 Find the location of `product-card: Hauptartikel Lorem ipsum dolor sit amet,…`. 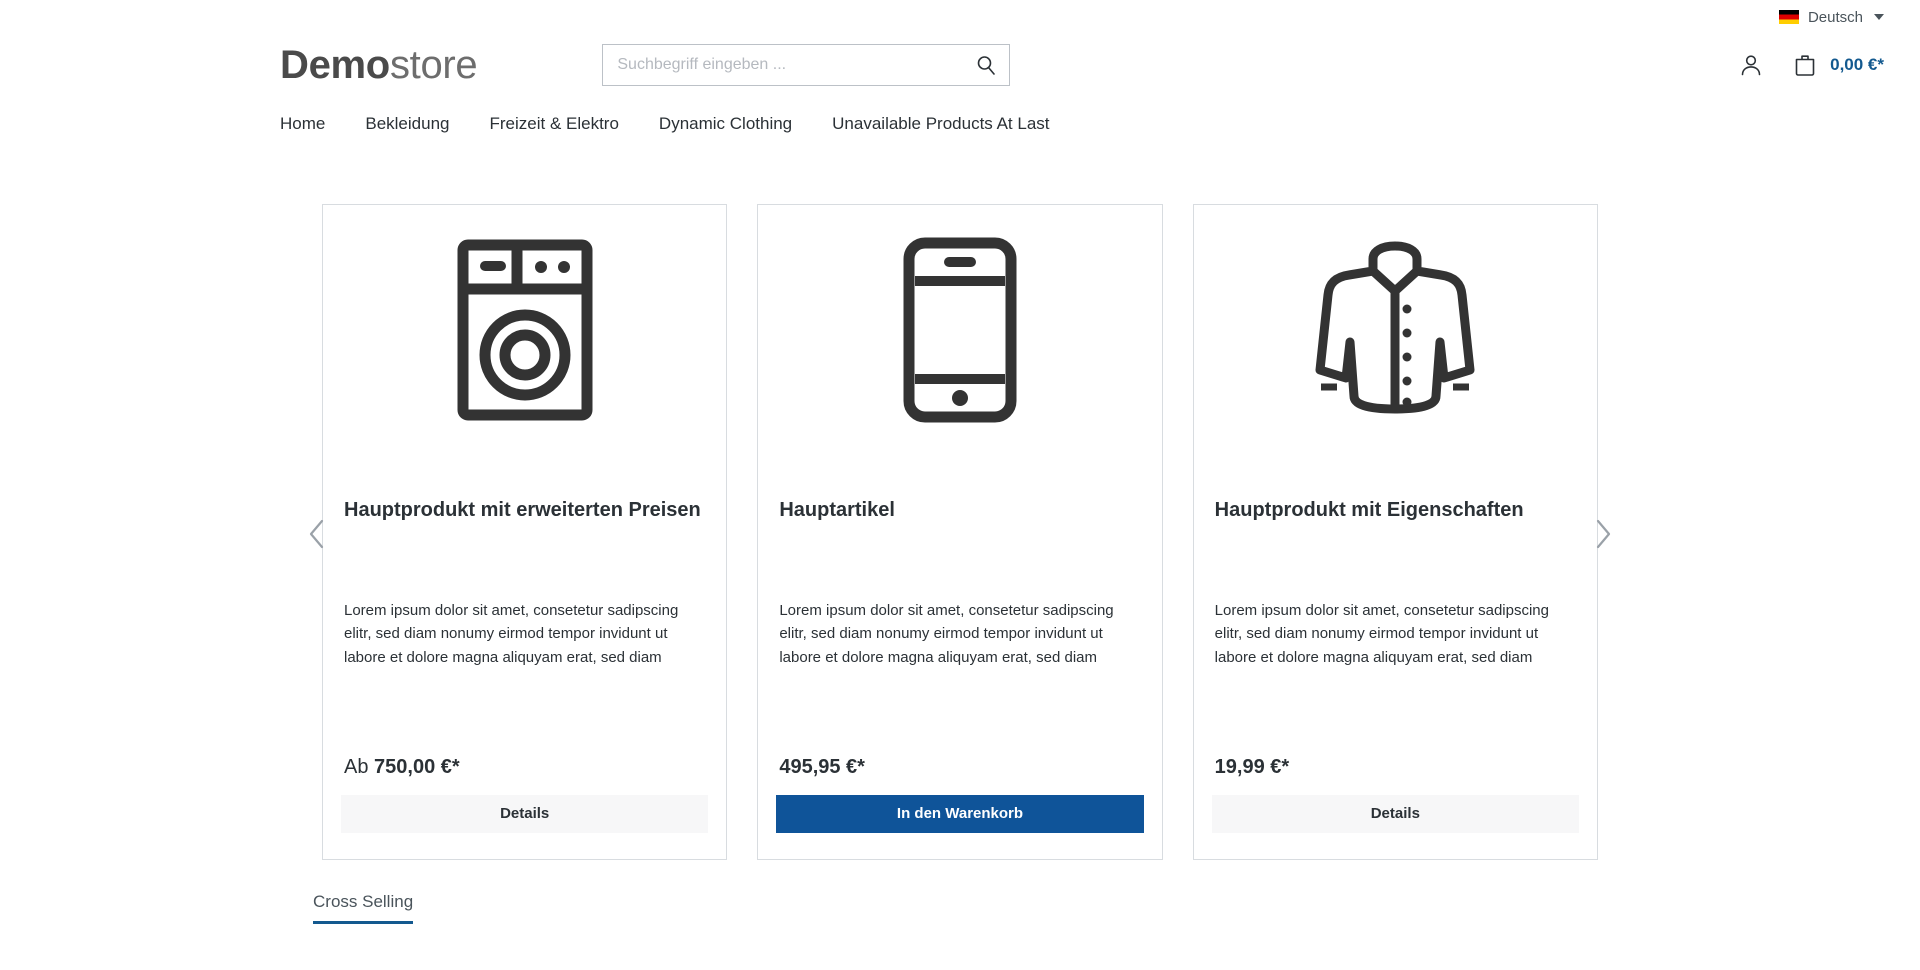

product-card: Hauptartikel Lorem ipsum dolor sit amet,… is located at coordinates (960, 532).